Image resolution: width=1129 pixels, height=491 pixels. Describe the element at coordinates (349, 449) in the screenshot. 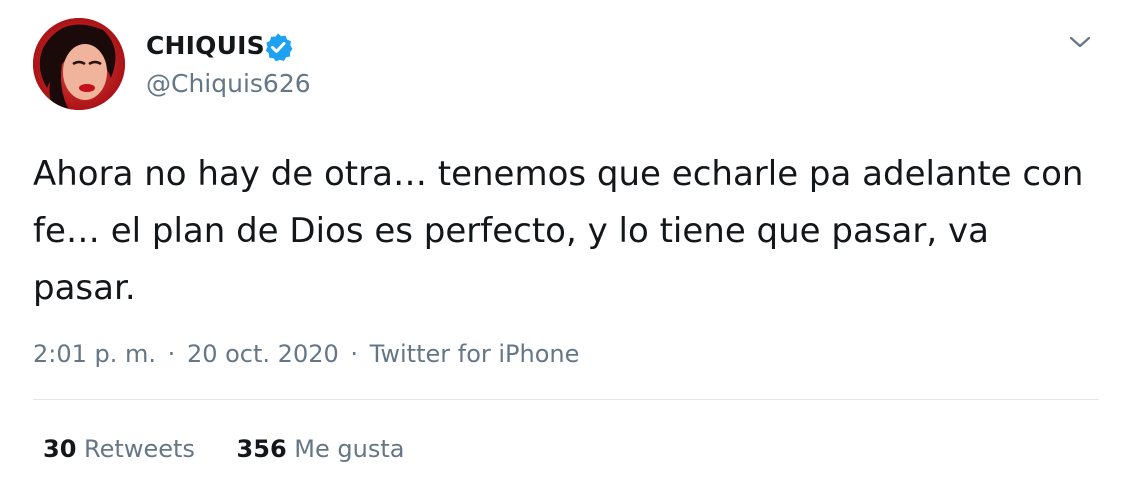

I see `likes-label: Me gusta` at that location.